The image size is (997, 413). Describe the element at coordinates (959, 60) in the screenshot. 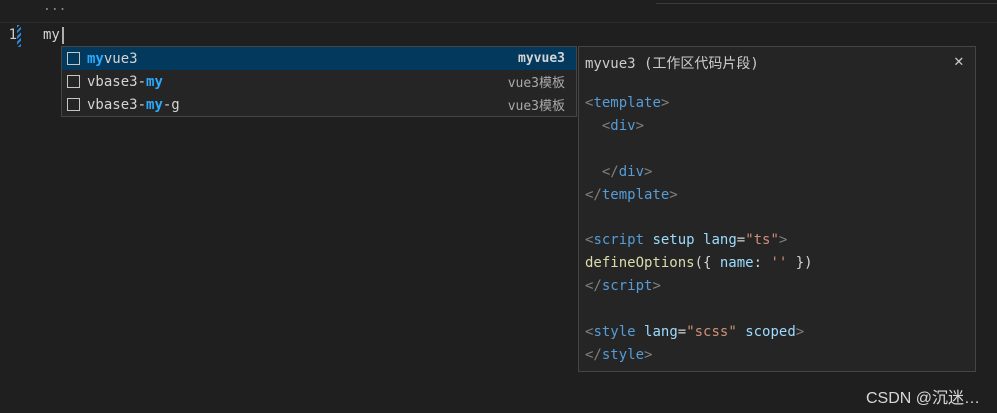

I see `close-icon: ✕` at that location.